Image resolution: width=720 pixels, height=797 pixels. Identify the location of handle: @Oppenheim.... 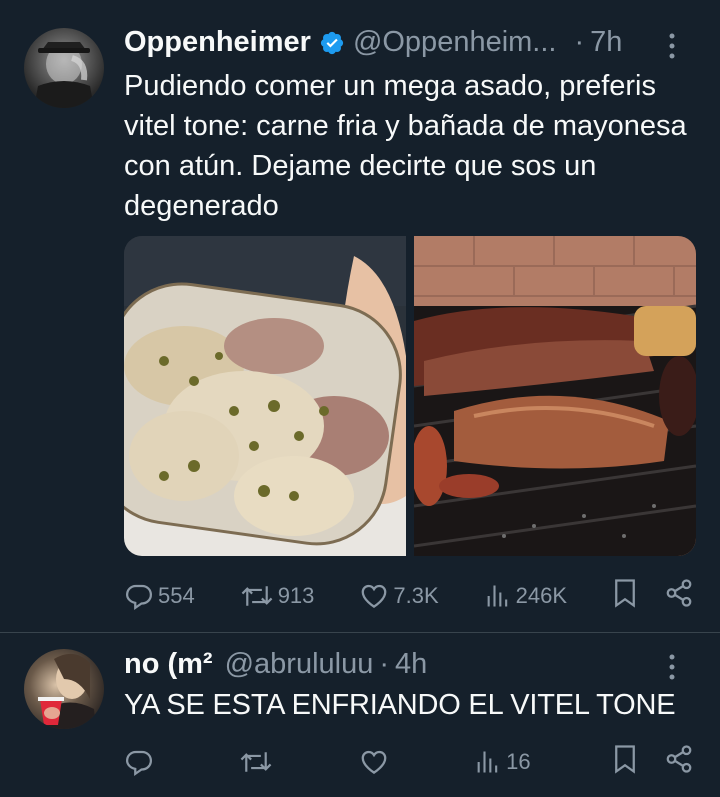
(455, 42).